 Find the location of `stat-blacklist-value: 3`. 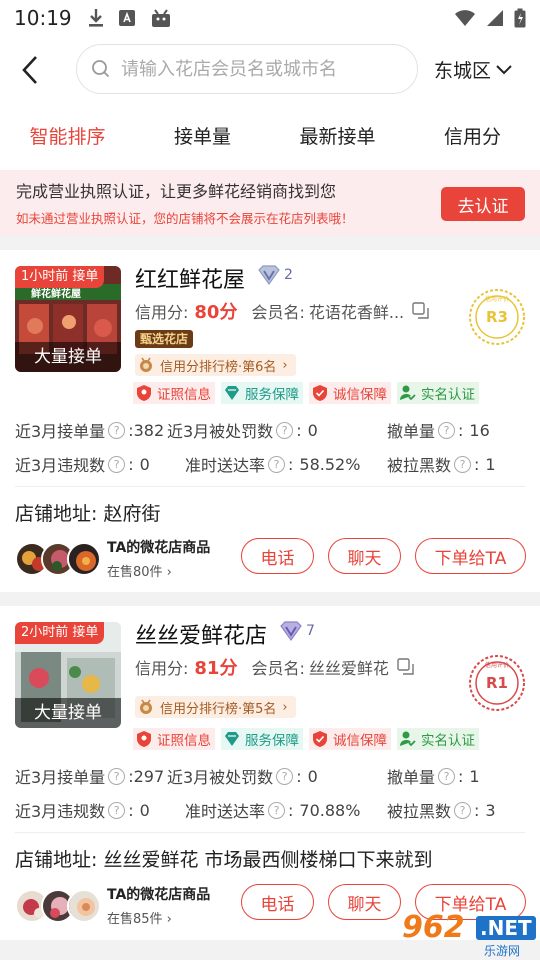

stat-blacklist-value: 3 is located at coordinates (490, 810).